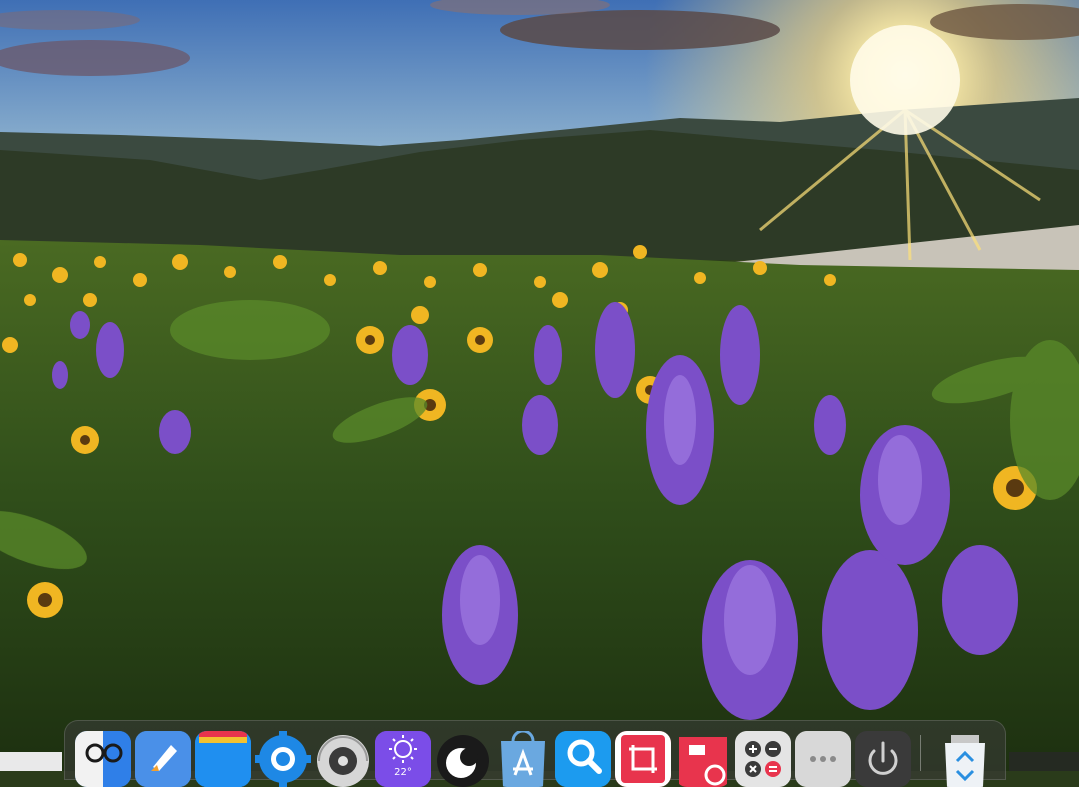 The width and height of the screenshot is (1079, 787). Describe the element at coordinates (523, 759) in the screenshot. I see `app-store-icon` at that location.